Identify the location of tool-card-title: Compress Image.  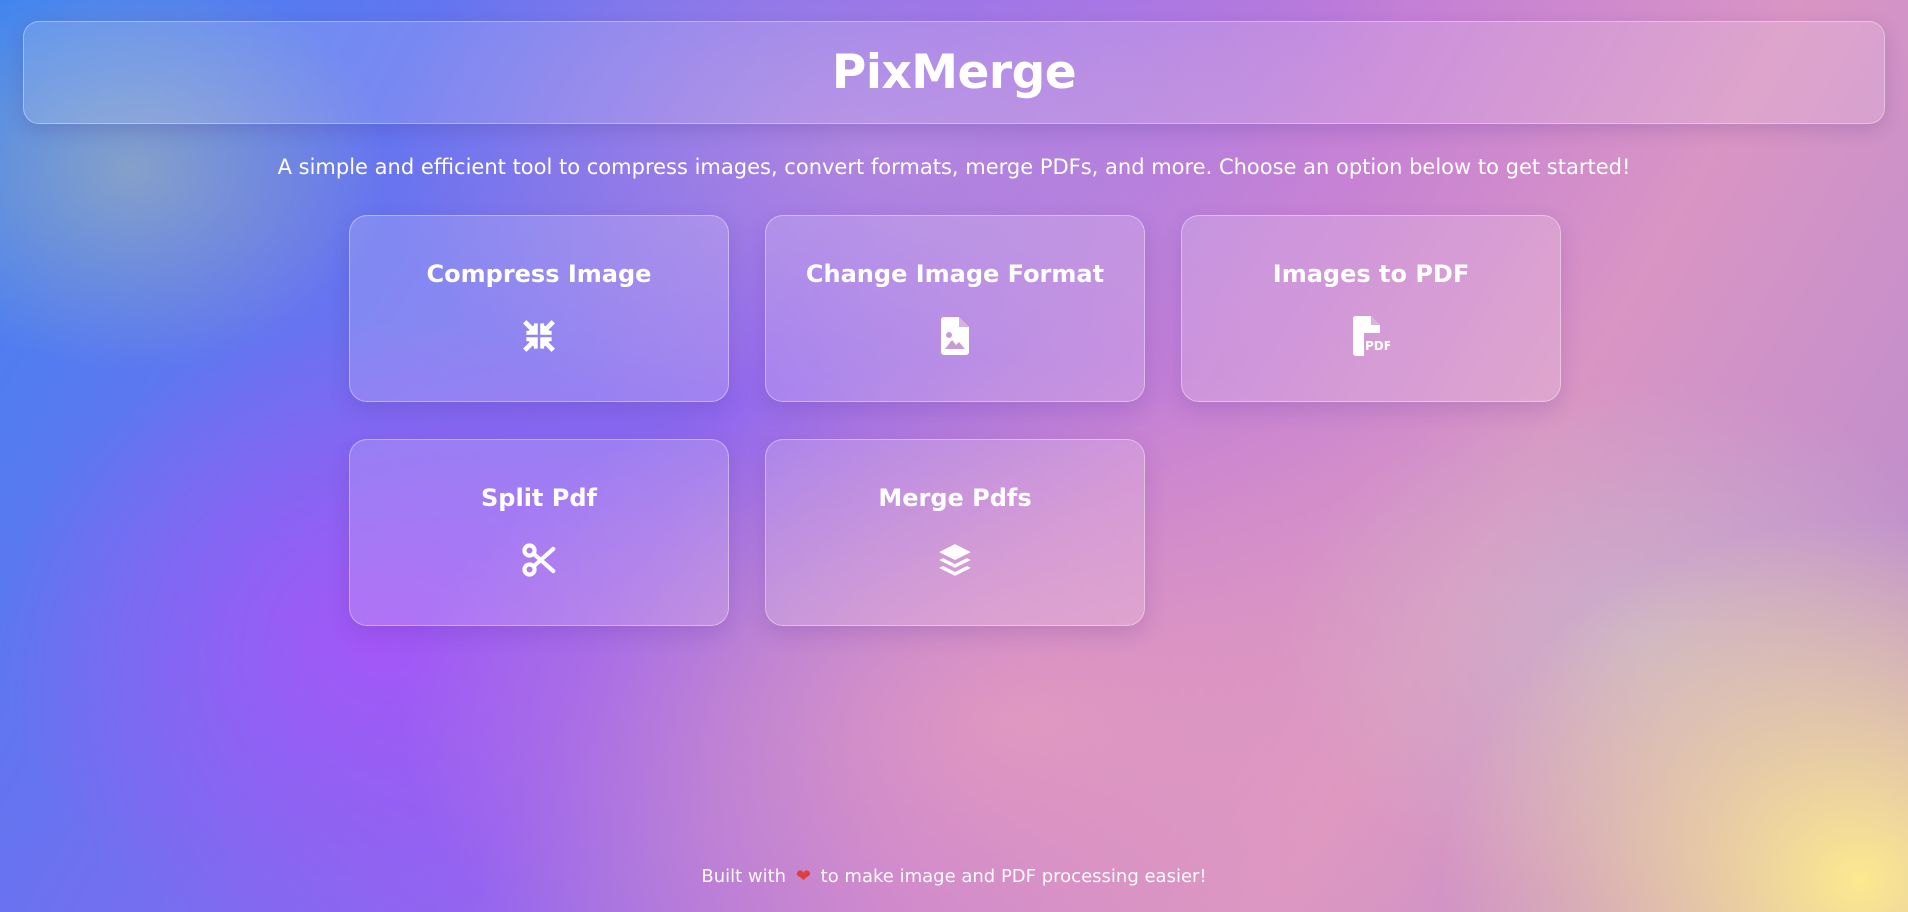
(539, 274).